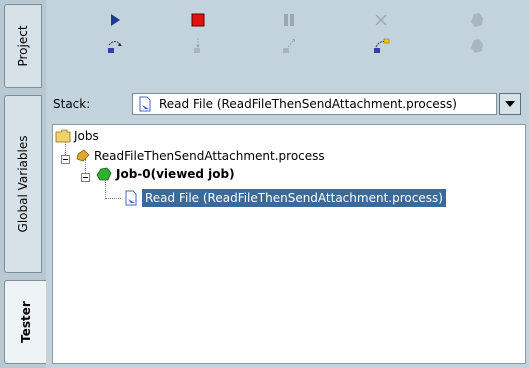 Image resolution: width=529 pixels, height=368 pixels. I want to click on tab-global-variables: Global Variables, so click(23, 184).